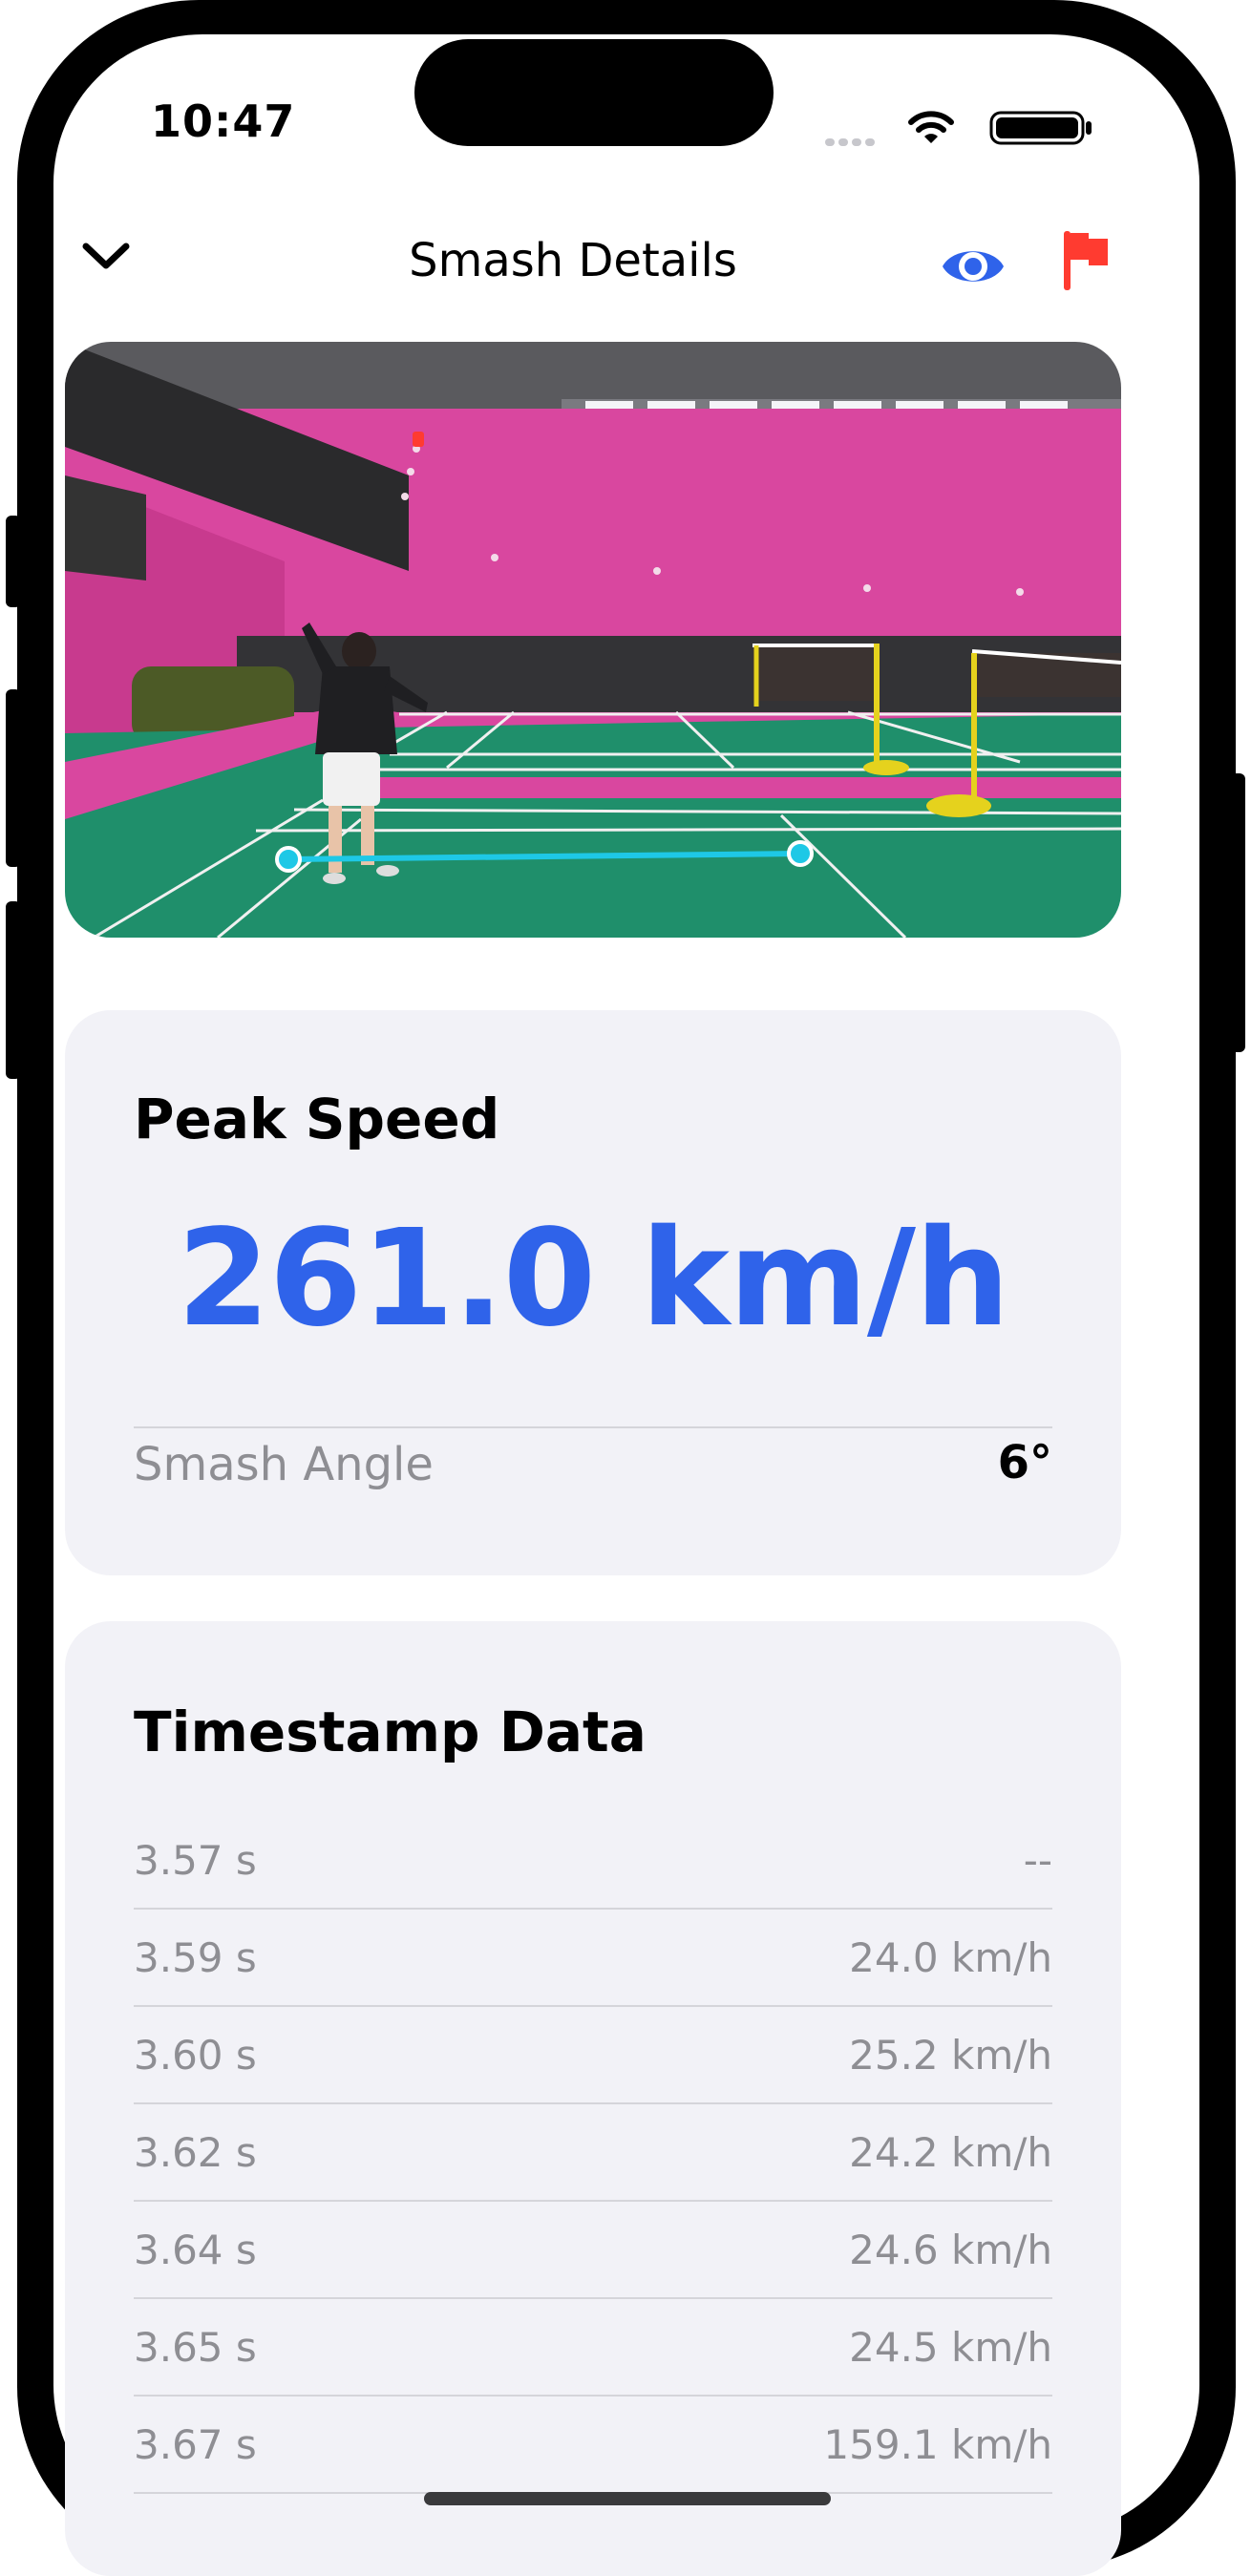 Image resolution: width=1251 pixels, height=2576 pixels. I want to click on status-time: 10:47, so click(223, 121).